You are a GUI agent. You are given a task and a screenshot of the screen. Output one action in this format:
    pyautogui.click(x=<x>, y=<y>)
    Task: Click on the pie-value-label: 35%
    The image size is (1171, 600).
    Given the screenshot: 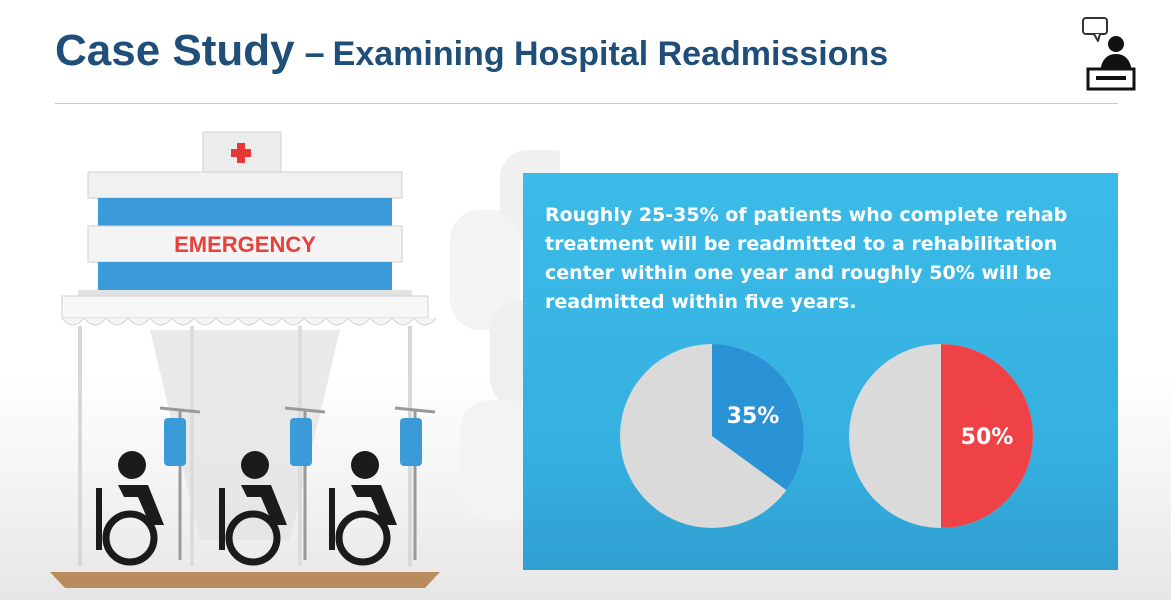 What is the action you would take?
    pyautogui.click(x=753, y=416)
    